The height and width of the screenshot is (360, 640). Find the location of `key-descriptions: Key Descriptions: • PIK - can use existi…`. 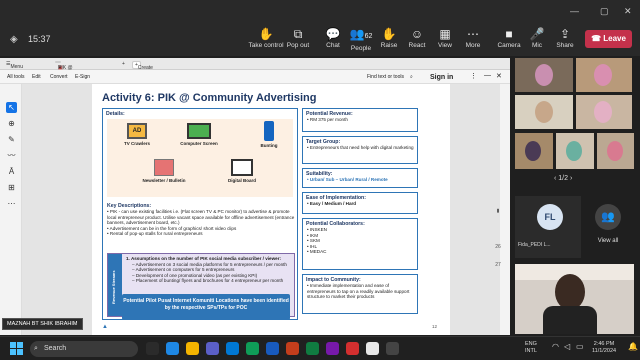

key-descriptions: Key Descriptions: • PIK - can use existi… is located at coordinates (201, 220).